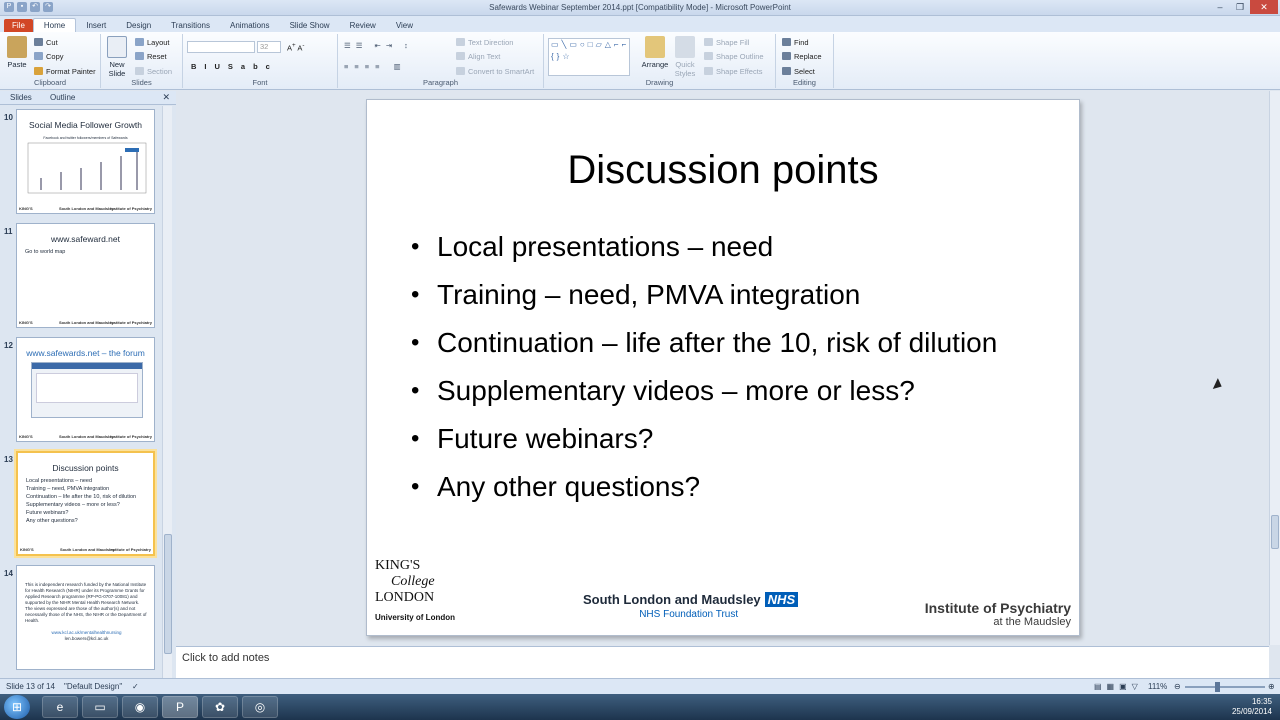  What do you see at coordinates (484, 42) in the screenshot?
I see `text-direction-button: Text Direction` at bounding box center [484, 42].